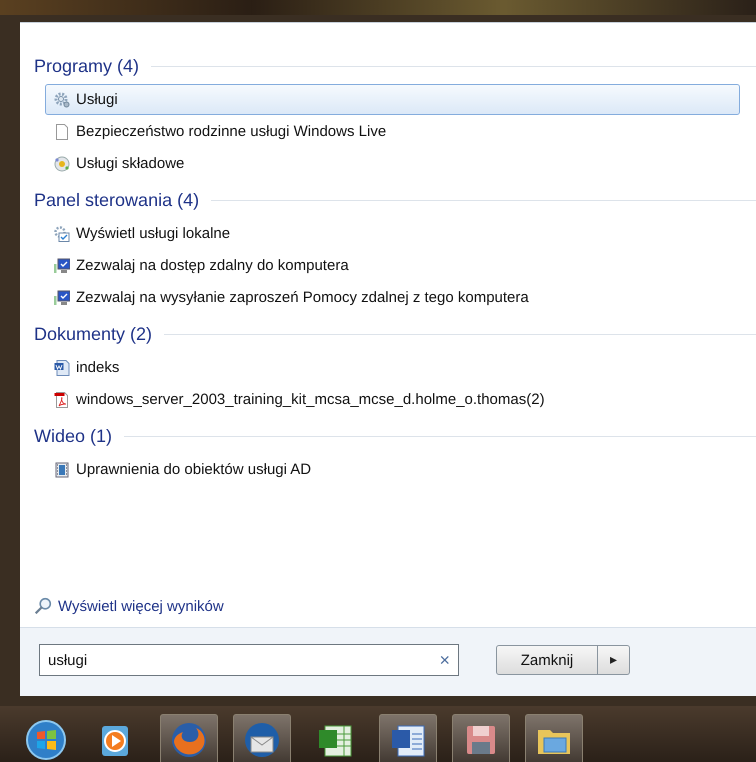  What do you see at coordinates (614, 660) in the screenshot?
I see `shutdown-options-button: ▸` at bounding box center [614, 660].